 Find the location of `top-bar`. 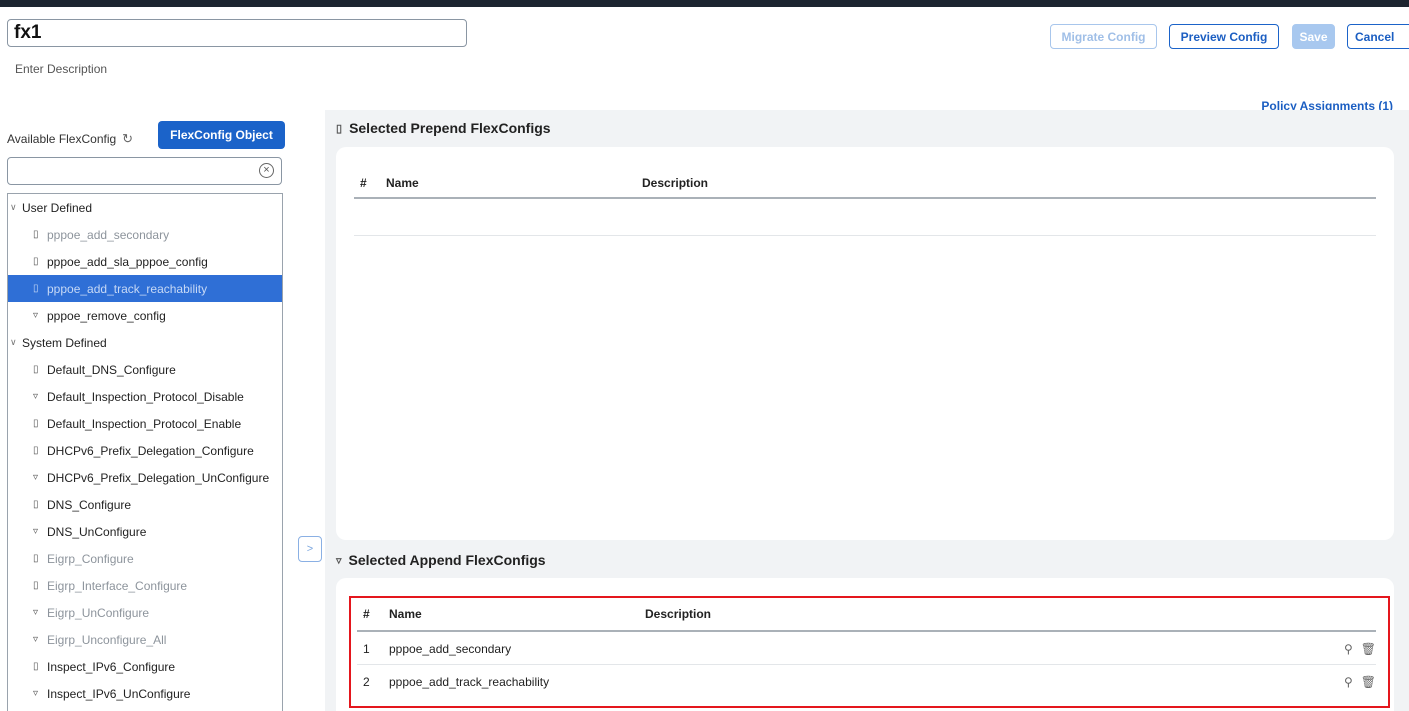

top-bar is located at coordinates (704, 3).